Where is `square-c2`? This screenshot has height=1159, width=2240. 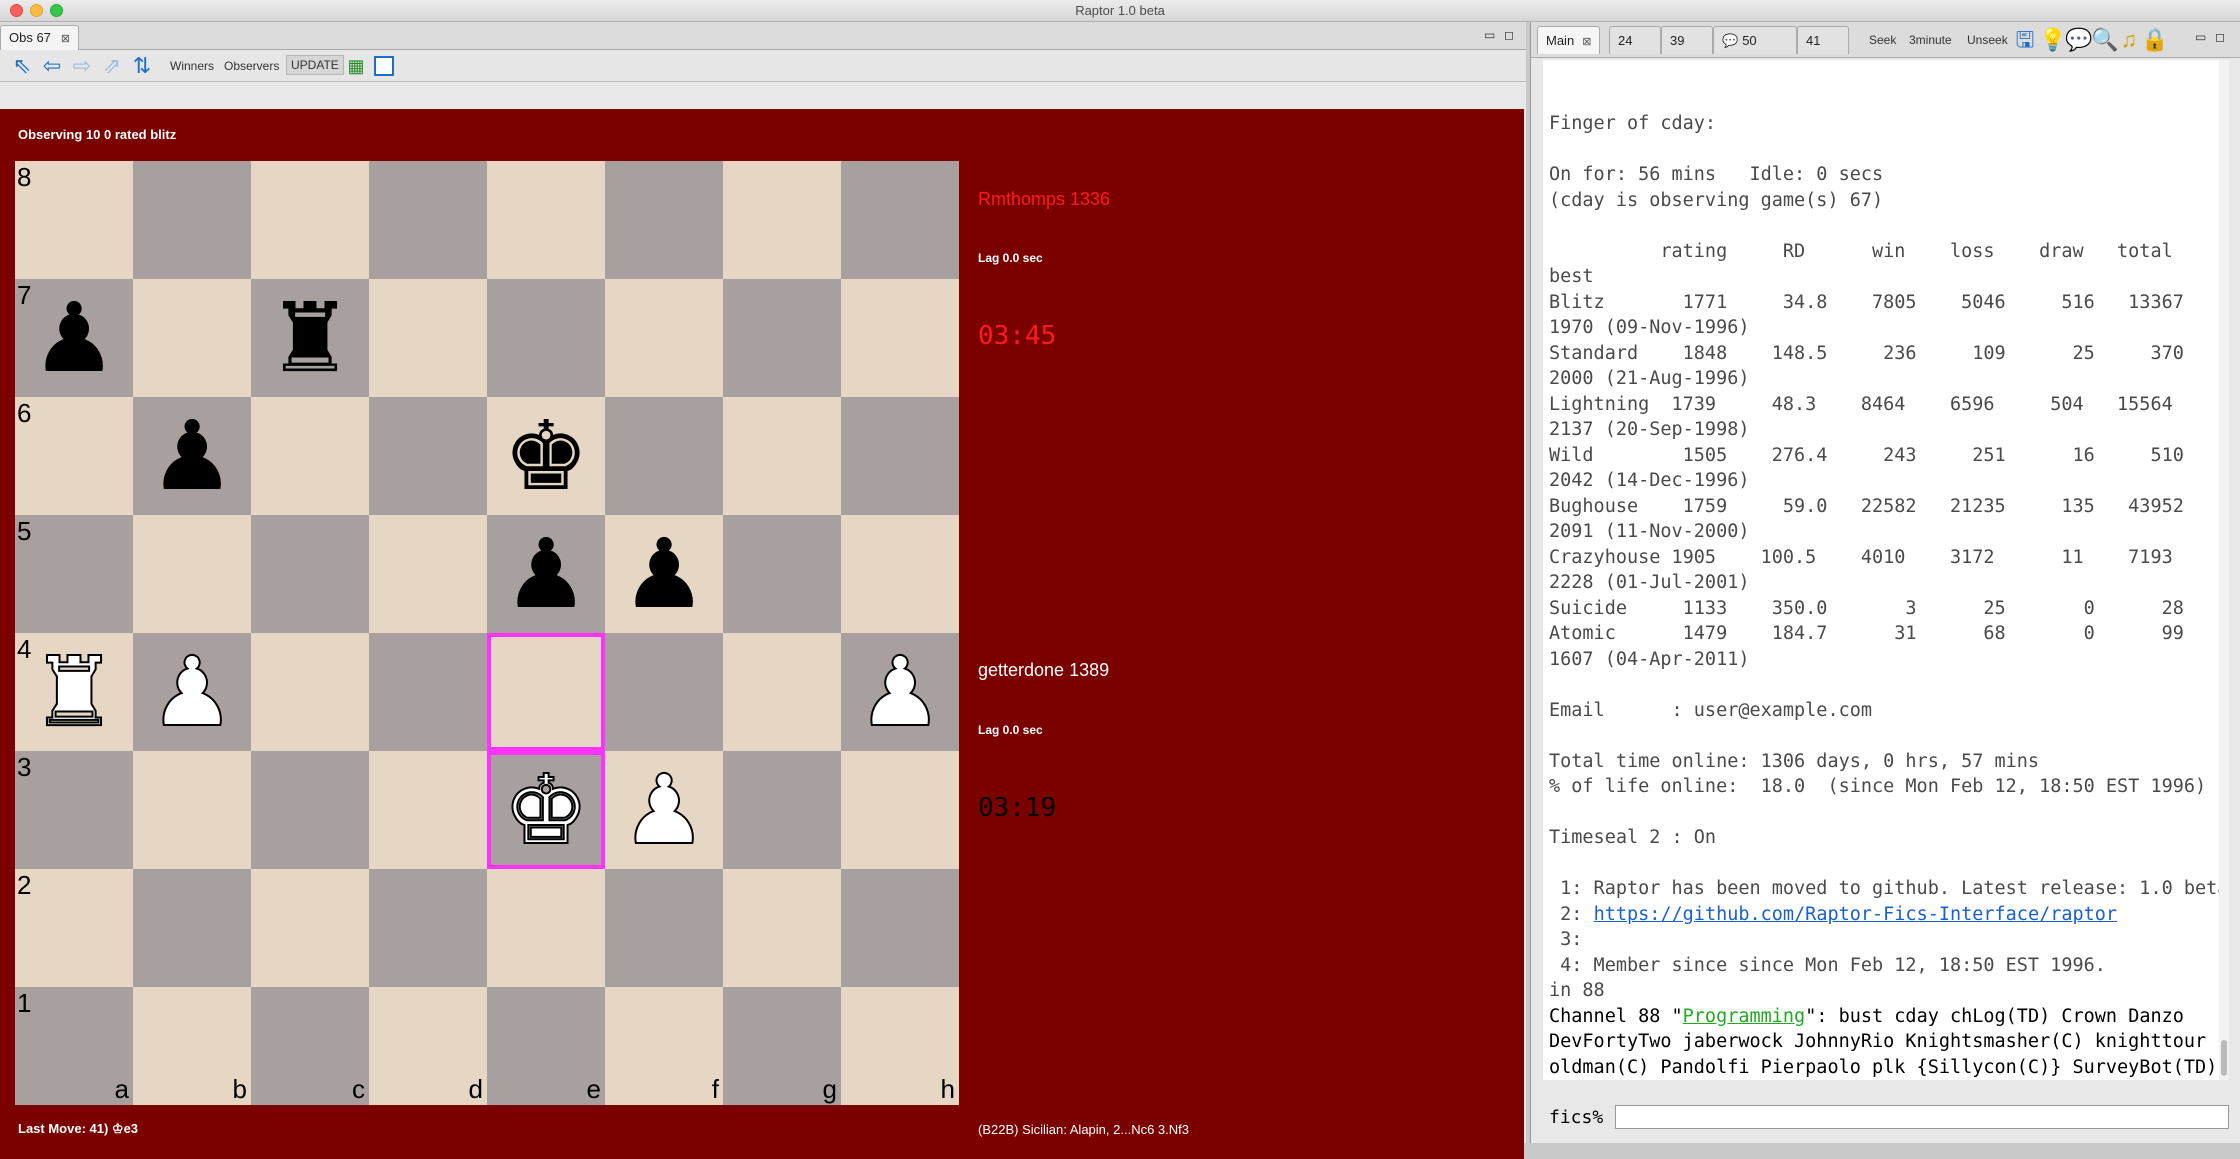 square-c2 is located at coordinates (310, 928).